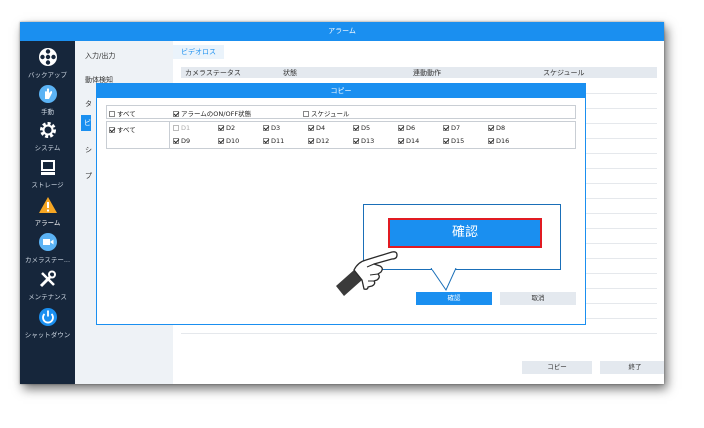 The image size is (704, 428). Describe the element at coordinates (181, 128) in the screenshot. I see `channel-checkbox-d1: D1` at that location.